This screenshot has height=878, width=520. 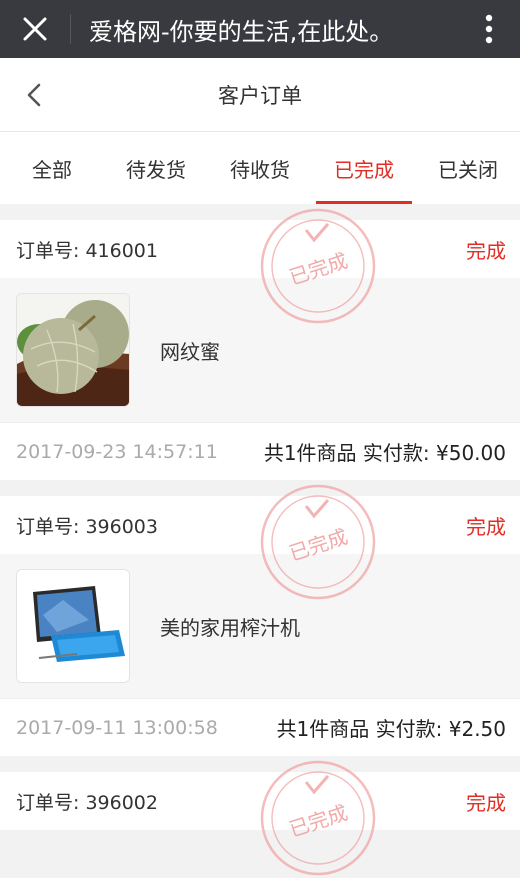 What do you see at coordinates (260, 525) in the screenshot?
I see `order-header: 订单号: 396003 完成` at bounding box center [260, 525].